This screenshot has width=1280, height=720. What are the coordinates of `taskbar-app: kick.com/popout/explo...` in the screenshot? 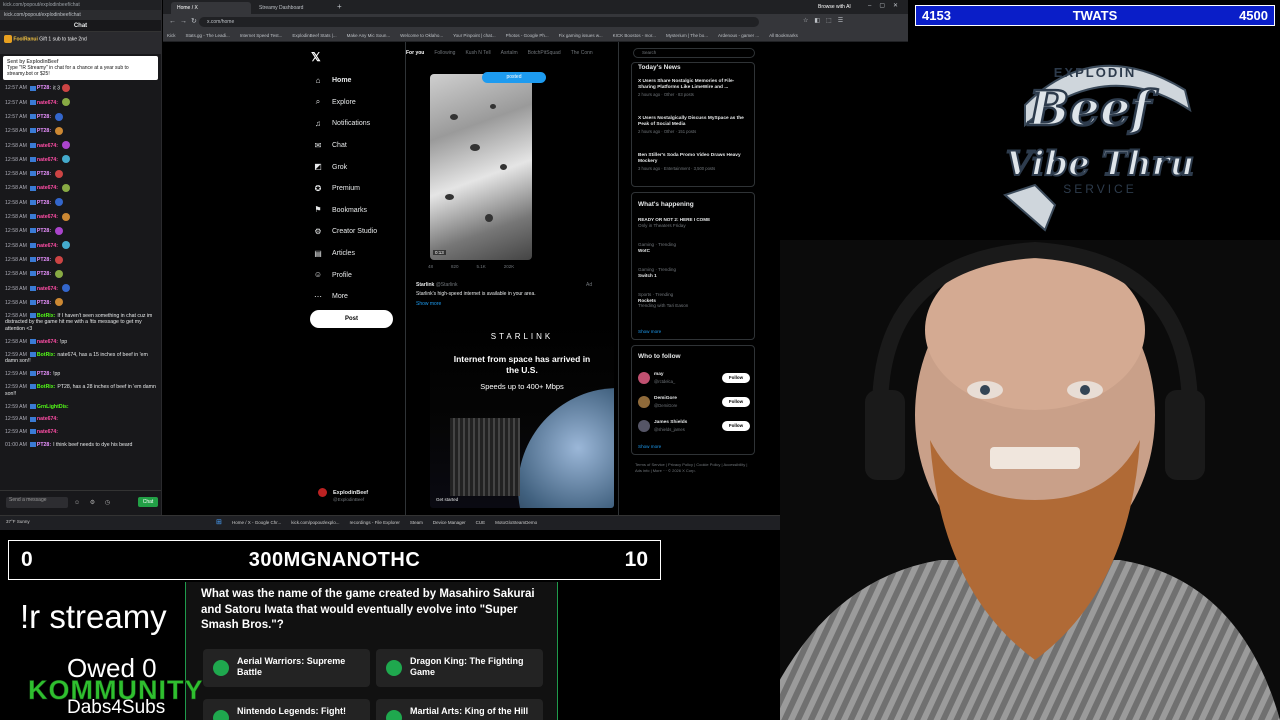 It's located at (315, 522).